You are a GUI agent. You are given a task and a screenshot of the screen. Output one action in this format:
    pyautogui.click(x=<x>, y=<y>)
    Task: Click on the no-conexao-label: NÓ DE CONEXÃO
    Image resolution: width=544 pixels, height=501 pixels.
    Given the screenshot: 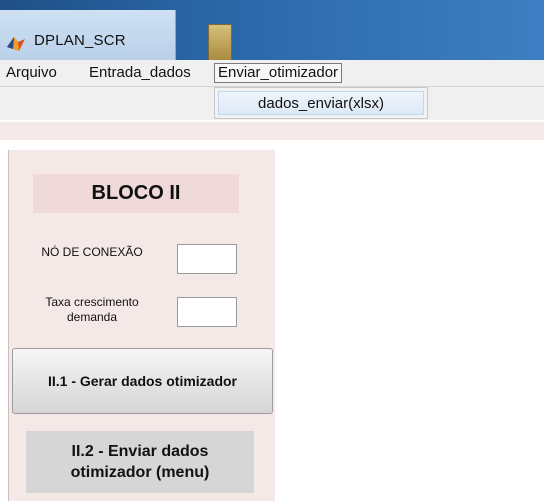 What is the action you would take?
    pyautogui.click(x=92, y=252)
    